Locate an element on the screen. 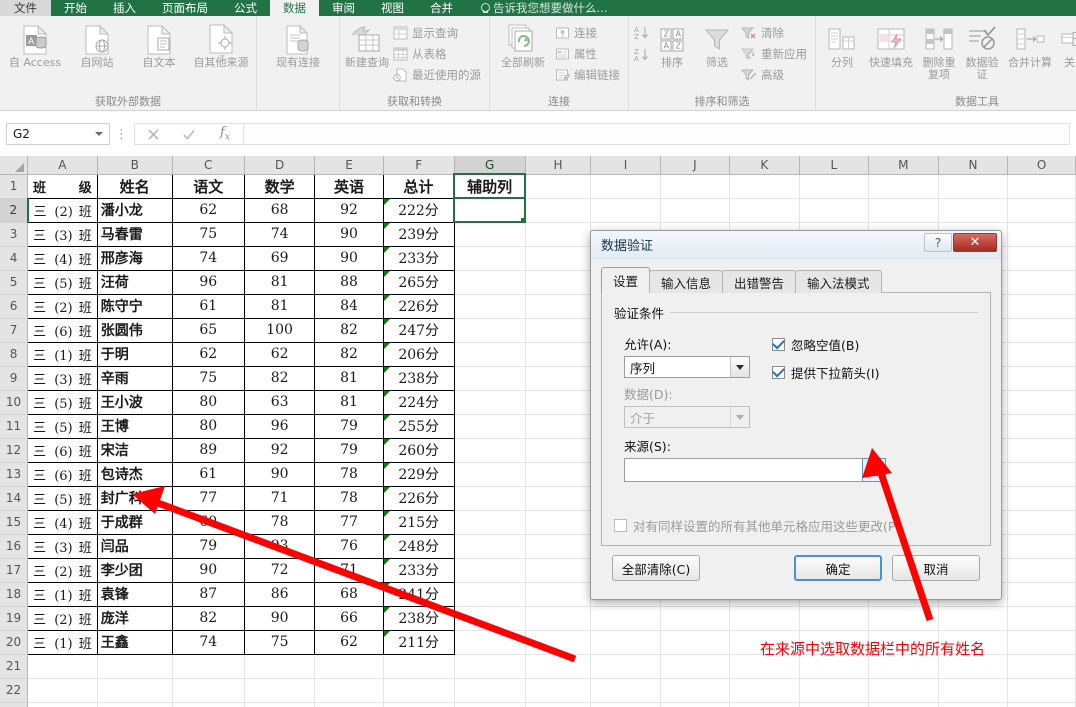 This screenshot has width=1076, height=707. row-header-12: 12 is located at coordinates (14, 450).